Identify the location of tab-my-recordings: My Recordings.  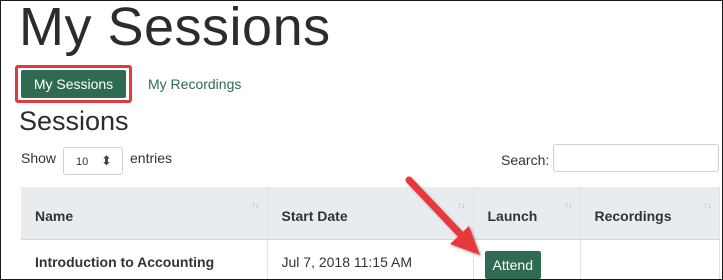
(194, 84).